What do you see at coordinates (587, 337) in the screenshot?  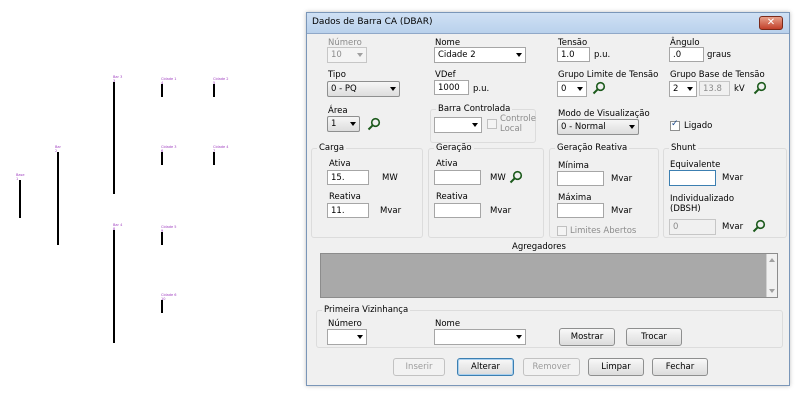 I see `mostrar-button: Mostrar` at bounding box center [587, 337].